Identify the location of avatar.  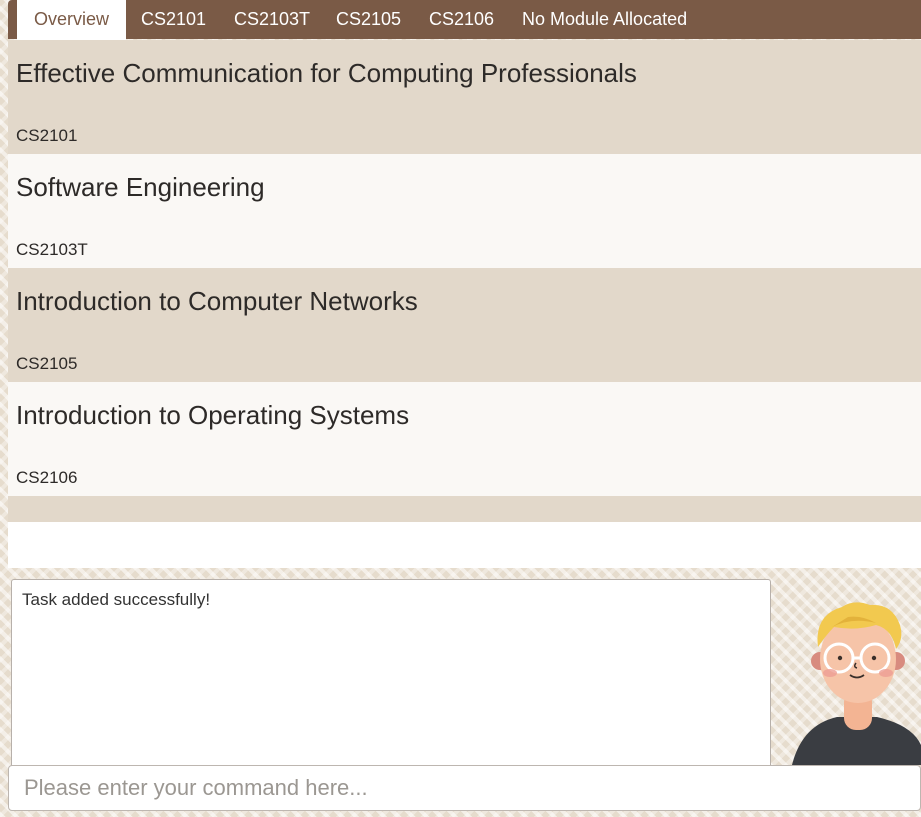
(856, 680).